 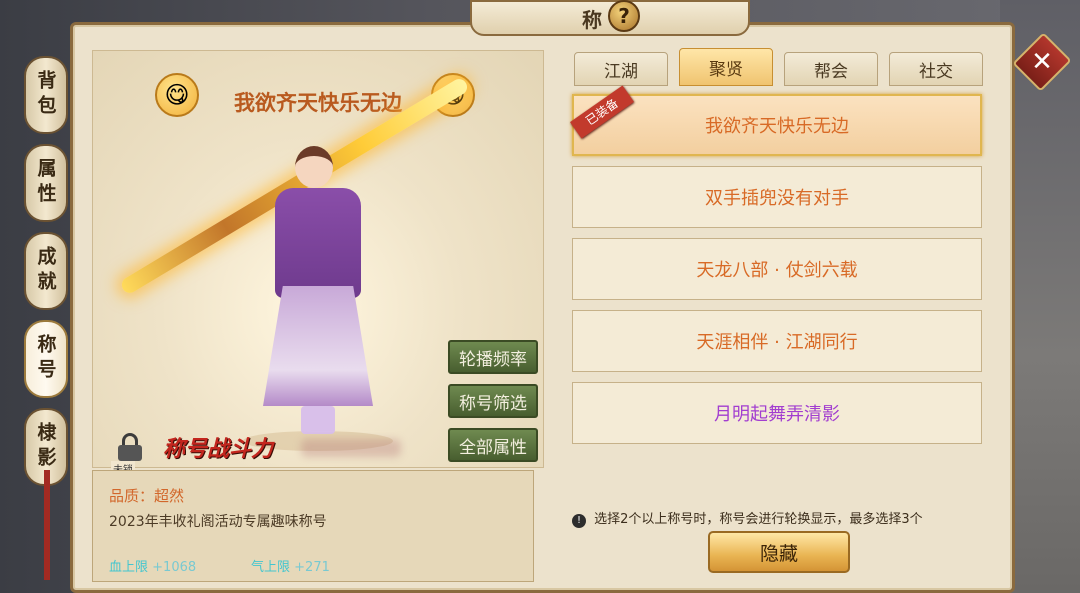 What do you see at coordinates (777, 126) in the screenshot?
I see `title-row-label: 我欲齐天快乐无边` at bounding box center [777, 126].